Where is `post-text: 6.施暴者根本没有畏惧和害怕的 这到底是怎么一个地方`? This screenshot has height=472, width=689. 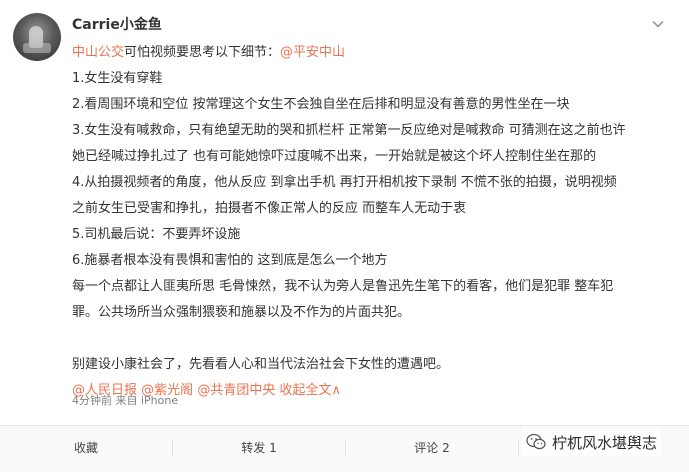 post-text: 6.施暴者根本没有畏惧和害怕的 这到底是怎么一个地方 is located at coordinates (230, 260).